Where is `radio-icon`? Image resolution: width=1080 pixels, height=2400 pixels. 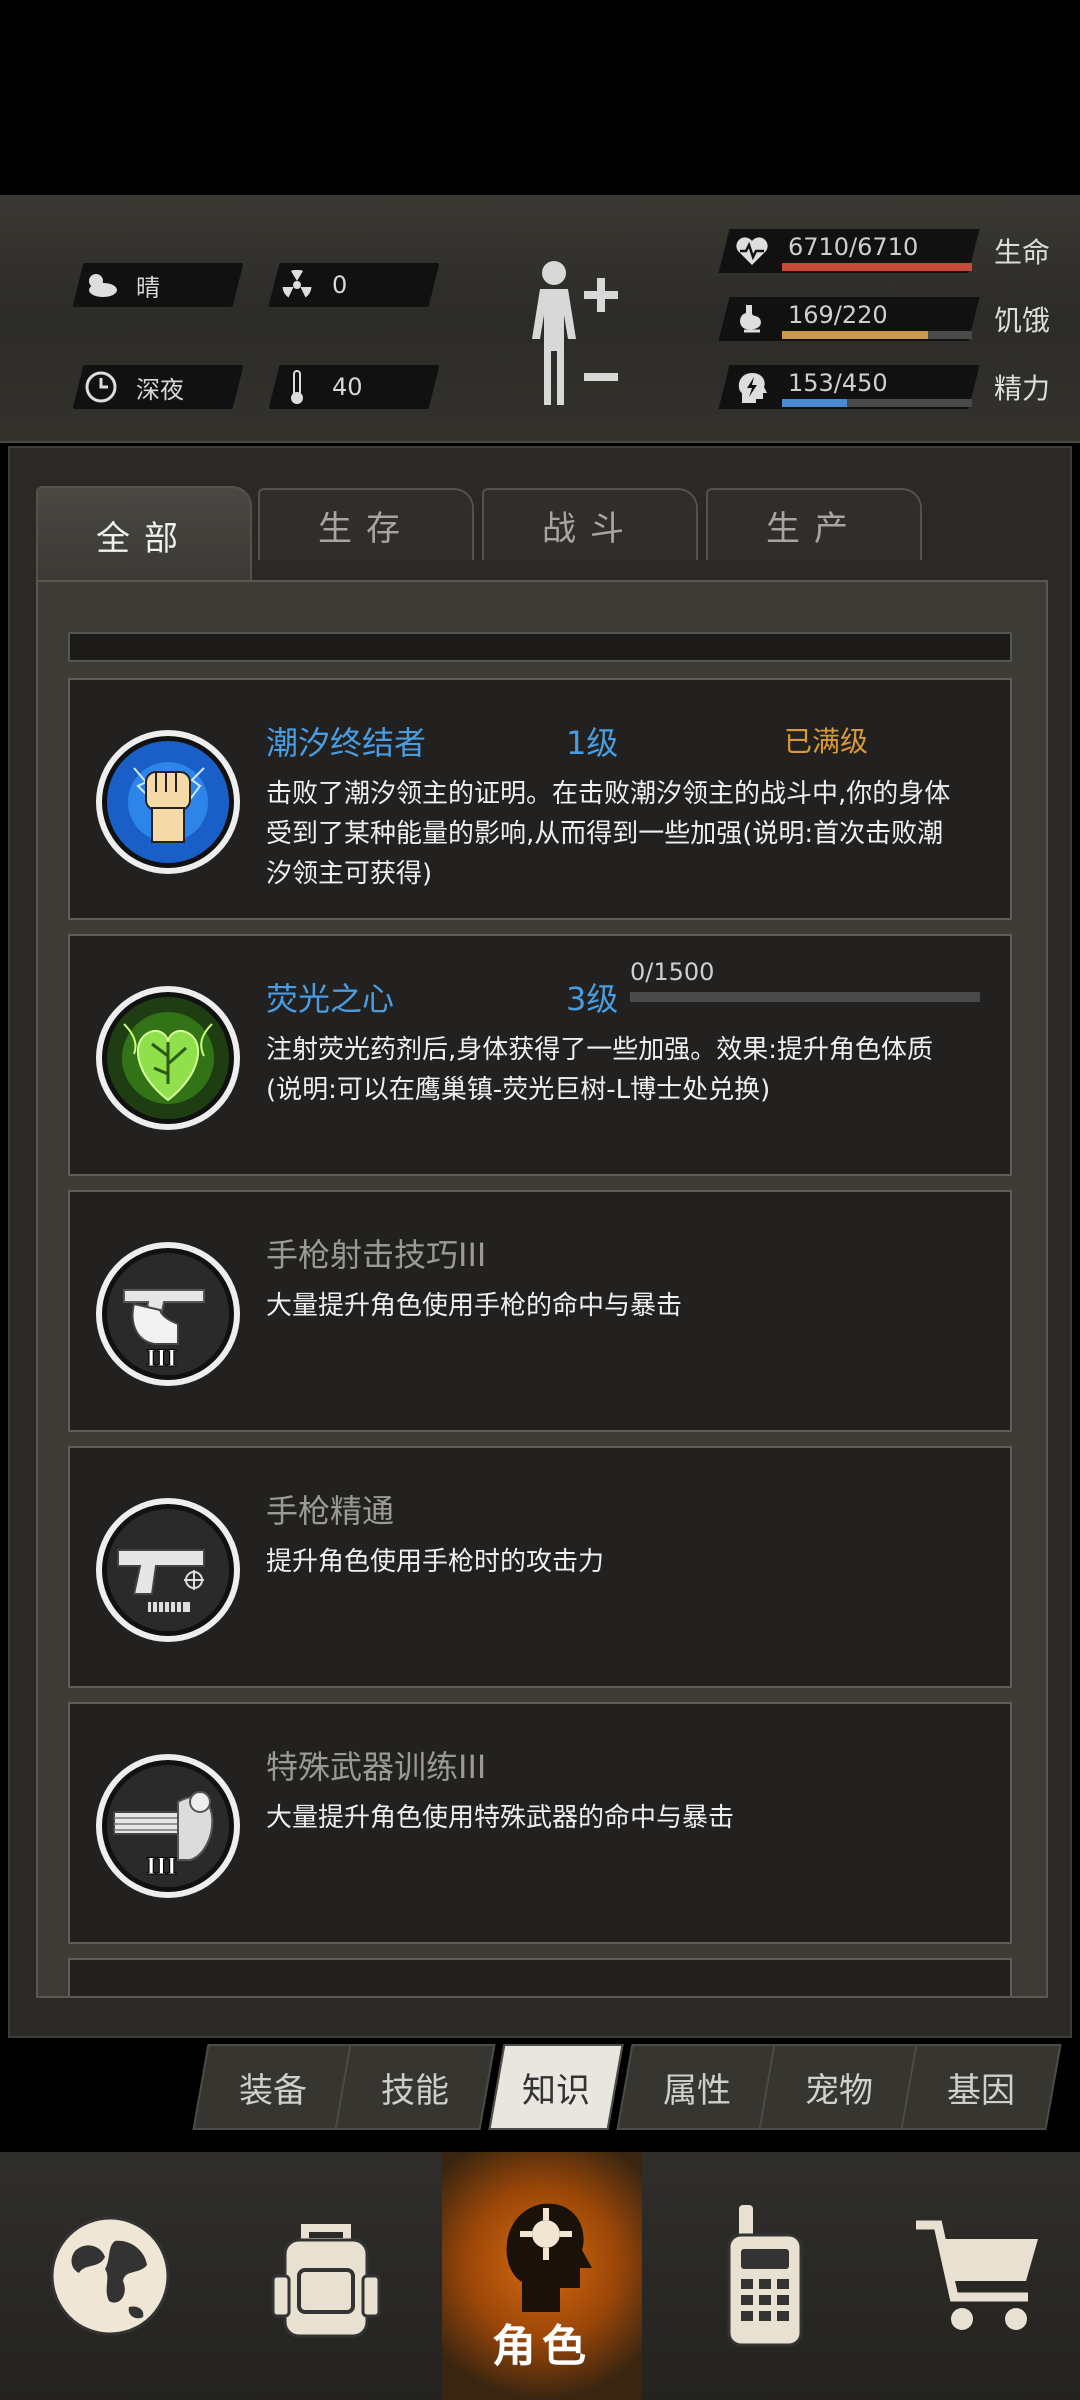 radio-icon is located at coordinates (765, 2276).